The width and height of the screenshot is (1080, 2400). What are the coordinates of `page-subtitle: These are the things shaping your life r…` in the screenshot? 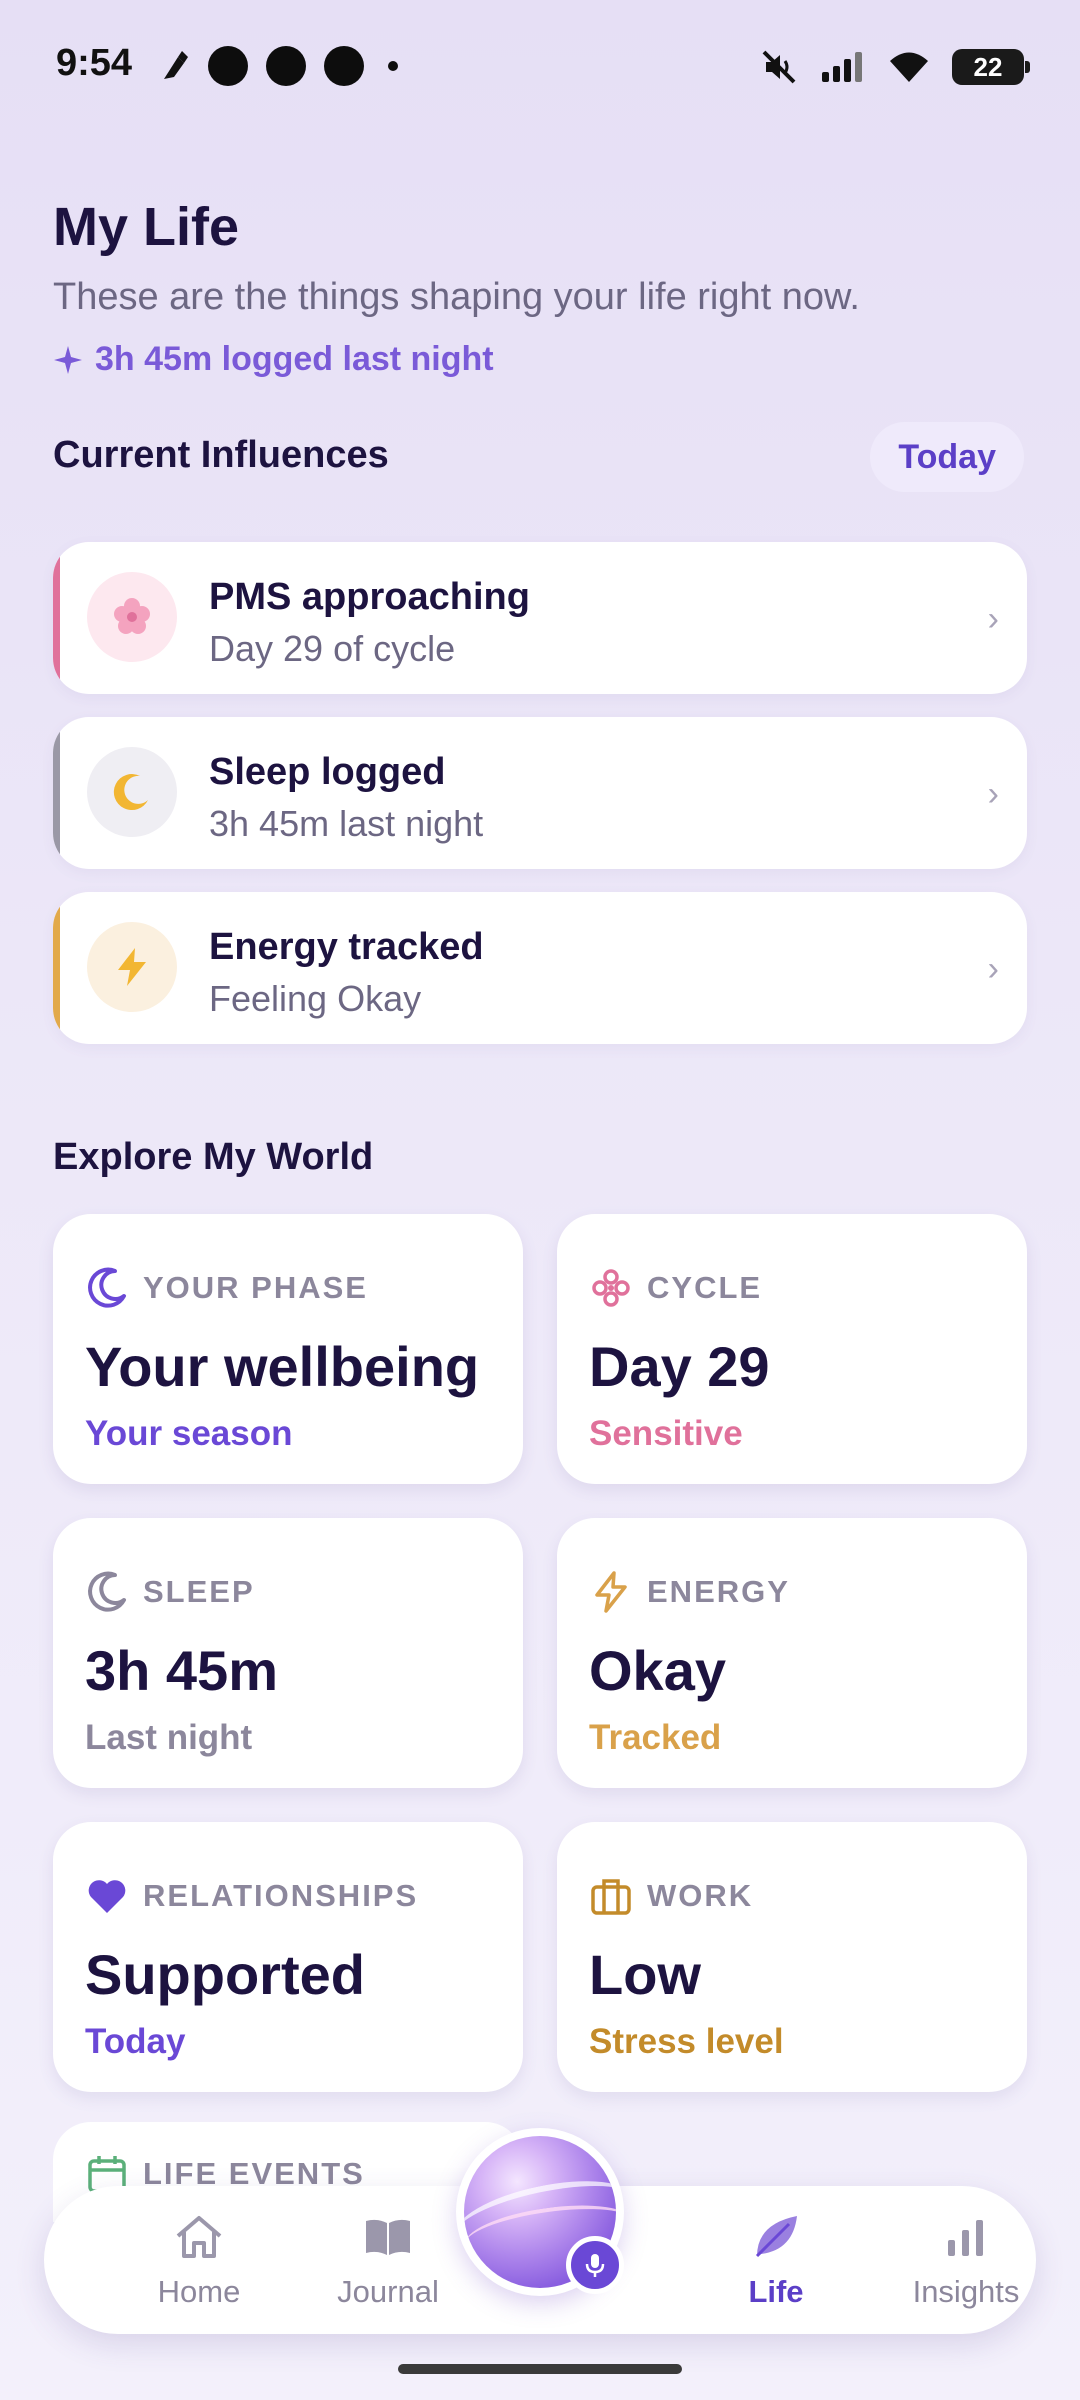 It's located at (456, 297).